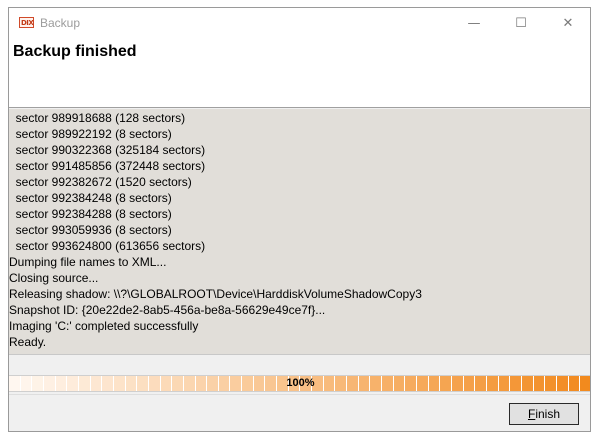 Image resolution: width=599 pixels, height=439 pixels. I want to click on window-title: Backup, so click(60, 23).